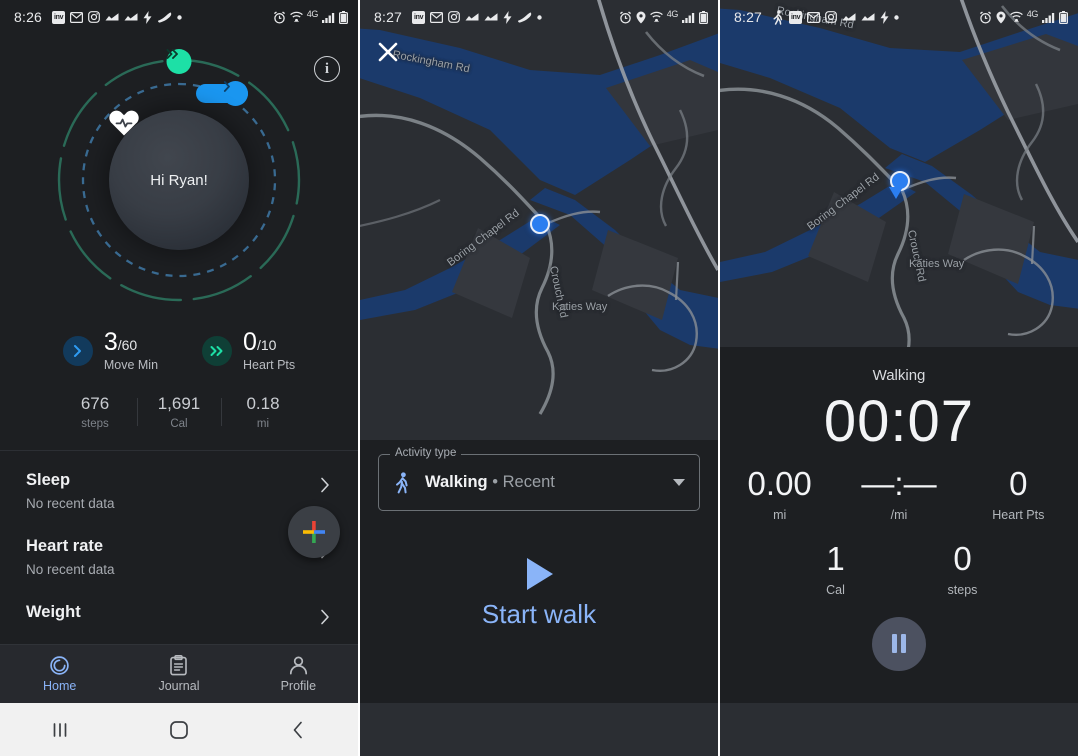 The width and height of the screenshot is (1080, 756). Describe the element at coordinates (179, 424) in the screenshot. I see `metric-cal-label: Cal` at that location.